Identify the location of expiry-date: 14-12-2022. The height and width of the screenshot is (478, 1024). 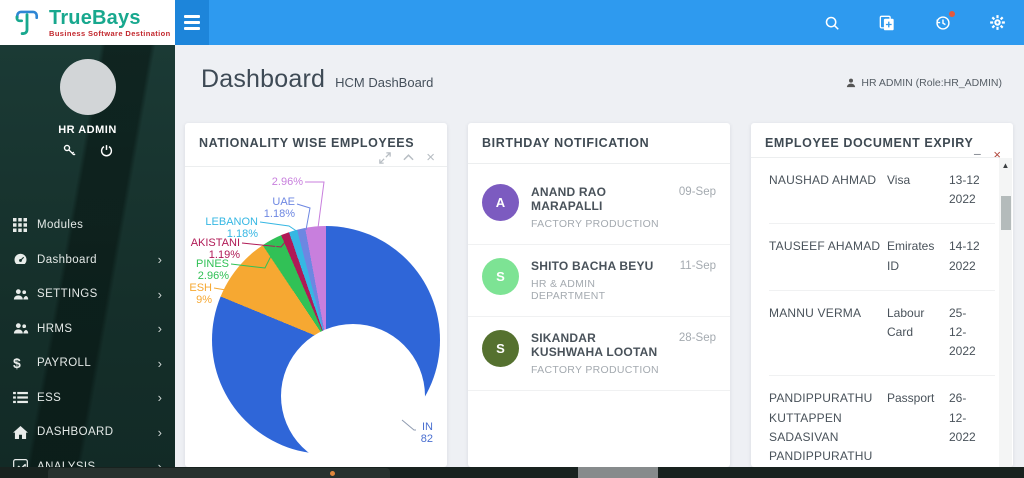
(964, 256).